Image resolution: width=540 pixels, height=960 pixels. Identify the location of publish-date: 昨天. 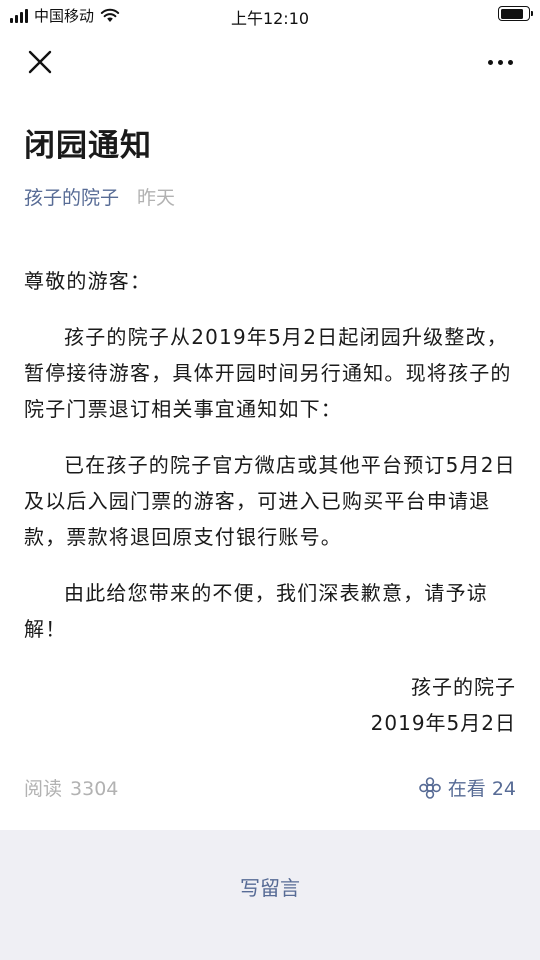
(156, 198).